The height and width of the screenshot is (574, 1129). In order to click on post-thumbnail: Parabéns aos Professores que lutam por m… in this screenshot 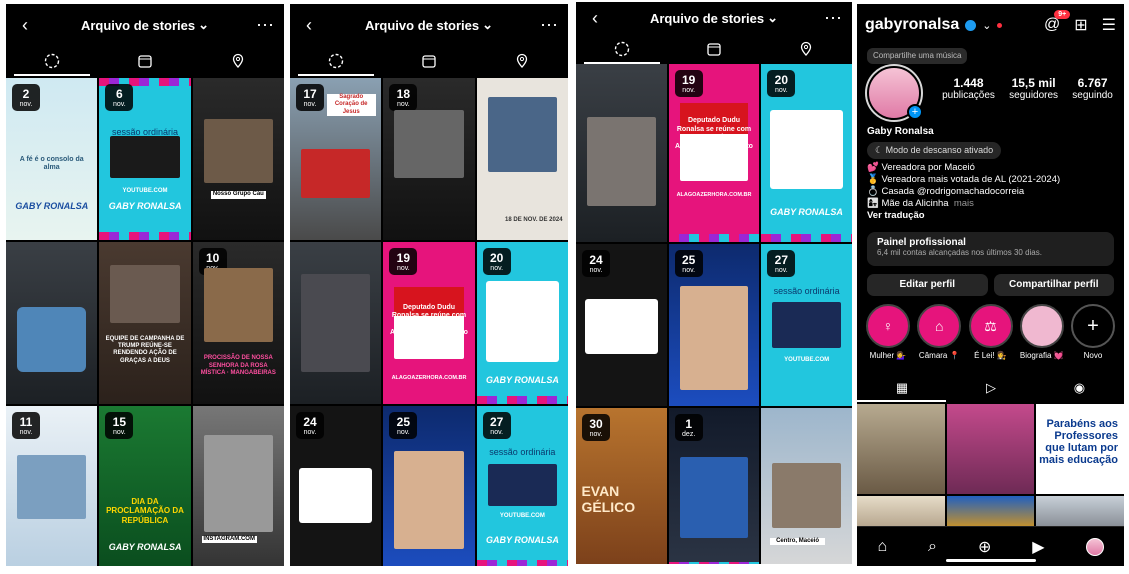, I will do `click(1080, 449)`.